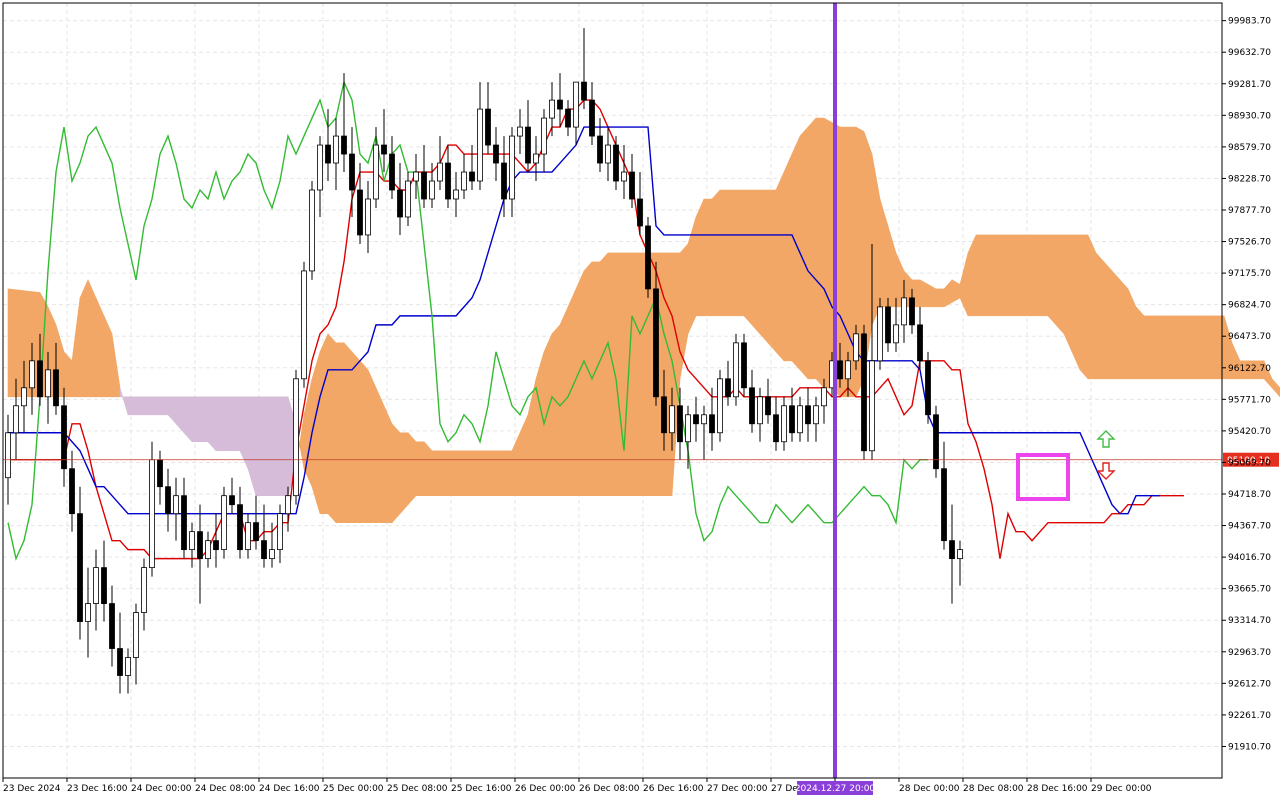 The height and width of the screenshot is (800, 1280). Describe the element at coordinates (1249, 463) in the screenshot. I see `y-tick-label: 95069.70` at that location.